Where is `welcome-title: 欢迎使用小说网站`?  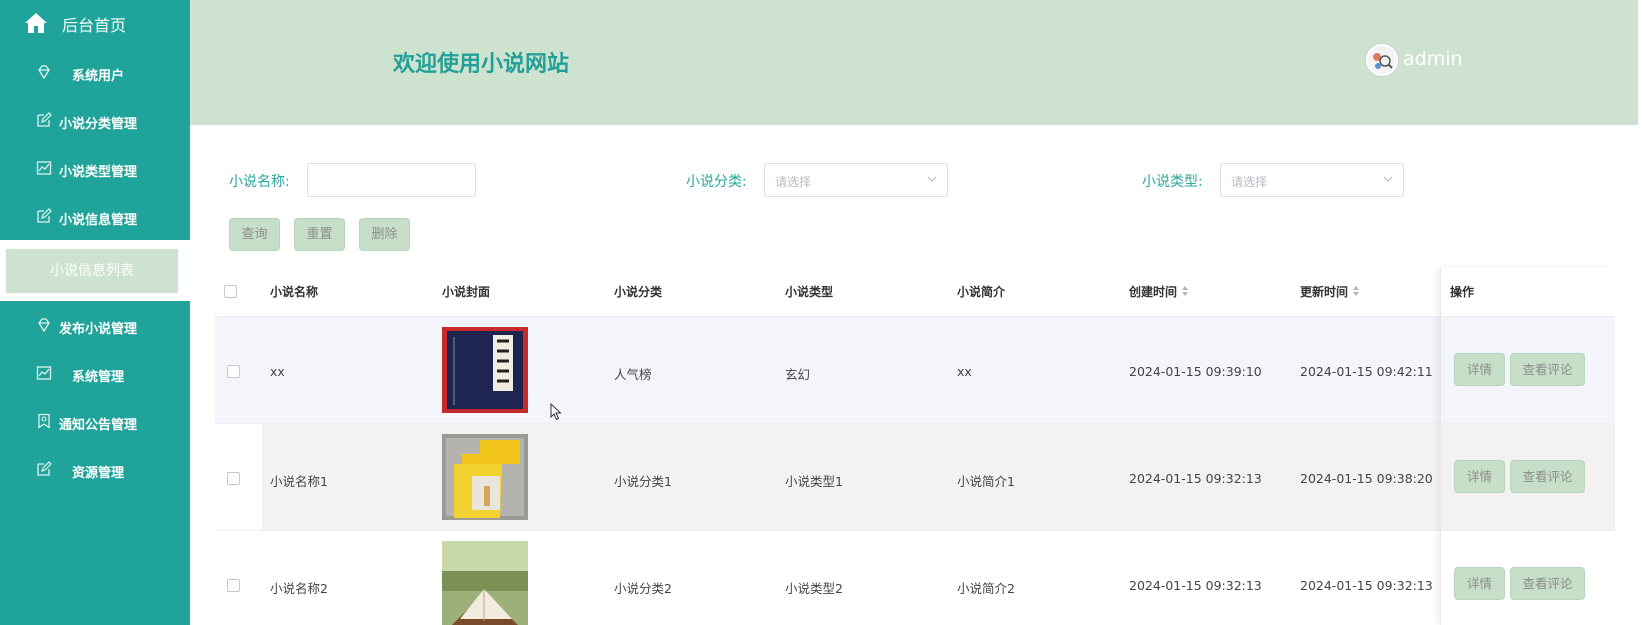
welcome-title: 欢迎使用小说网站 is located at coordinates (481, 64).